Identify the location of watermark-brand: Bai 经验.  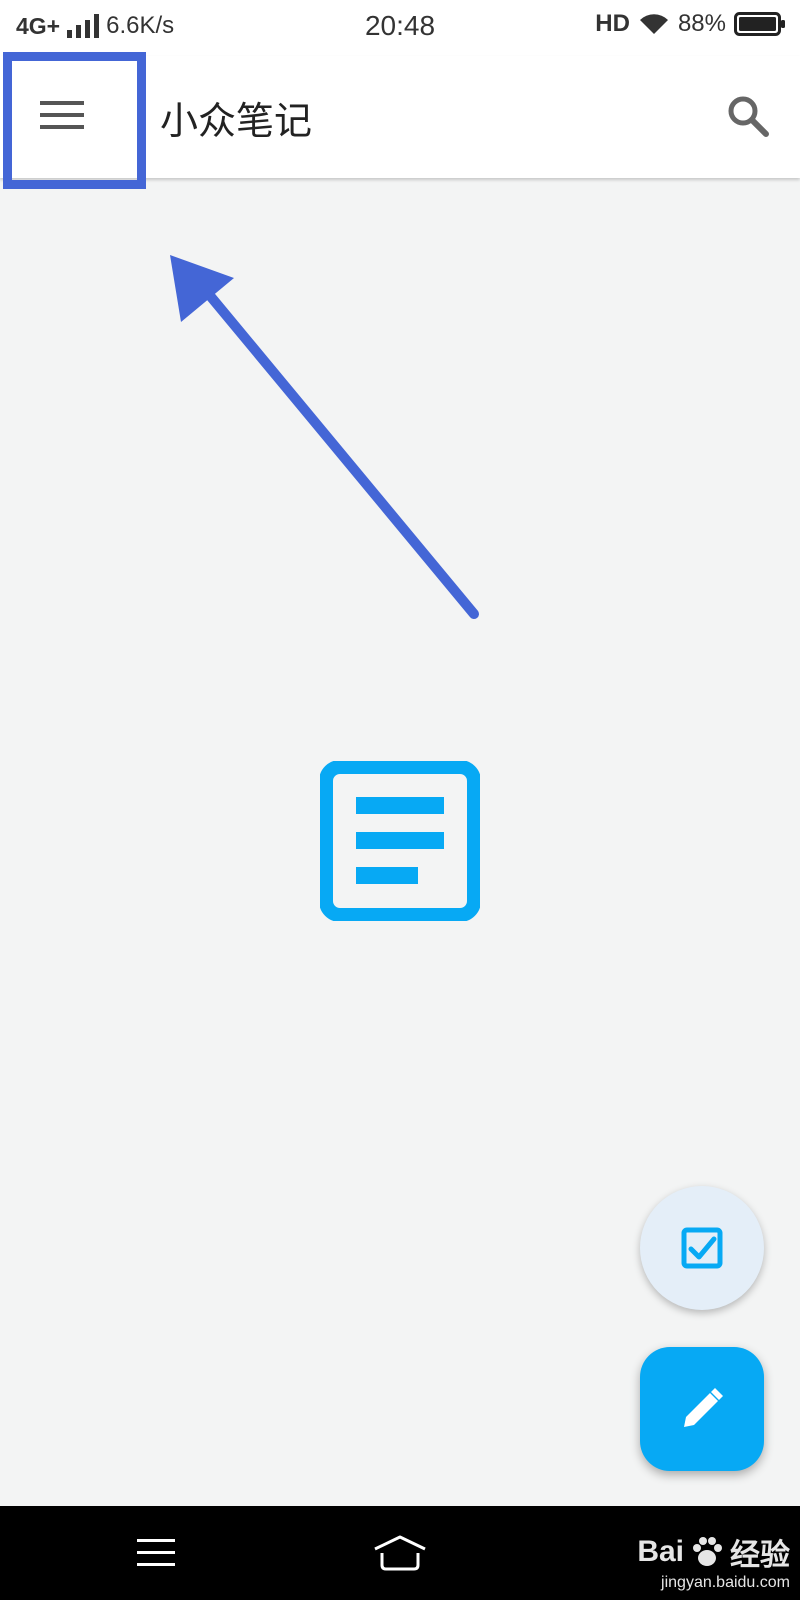
(713, 1552).